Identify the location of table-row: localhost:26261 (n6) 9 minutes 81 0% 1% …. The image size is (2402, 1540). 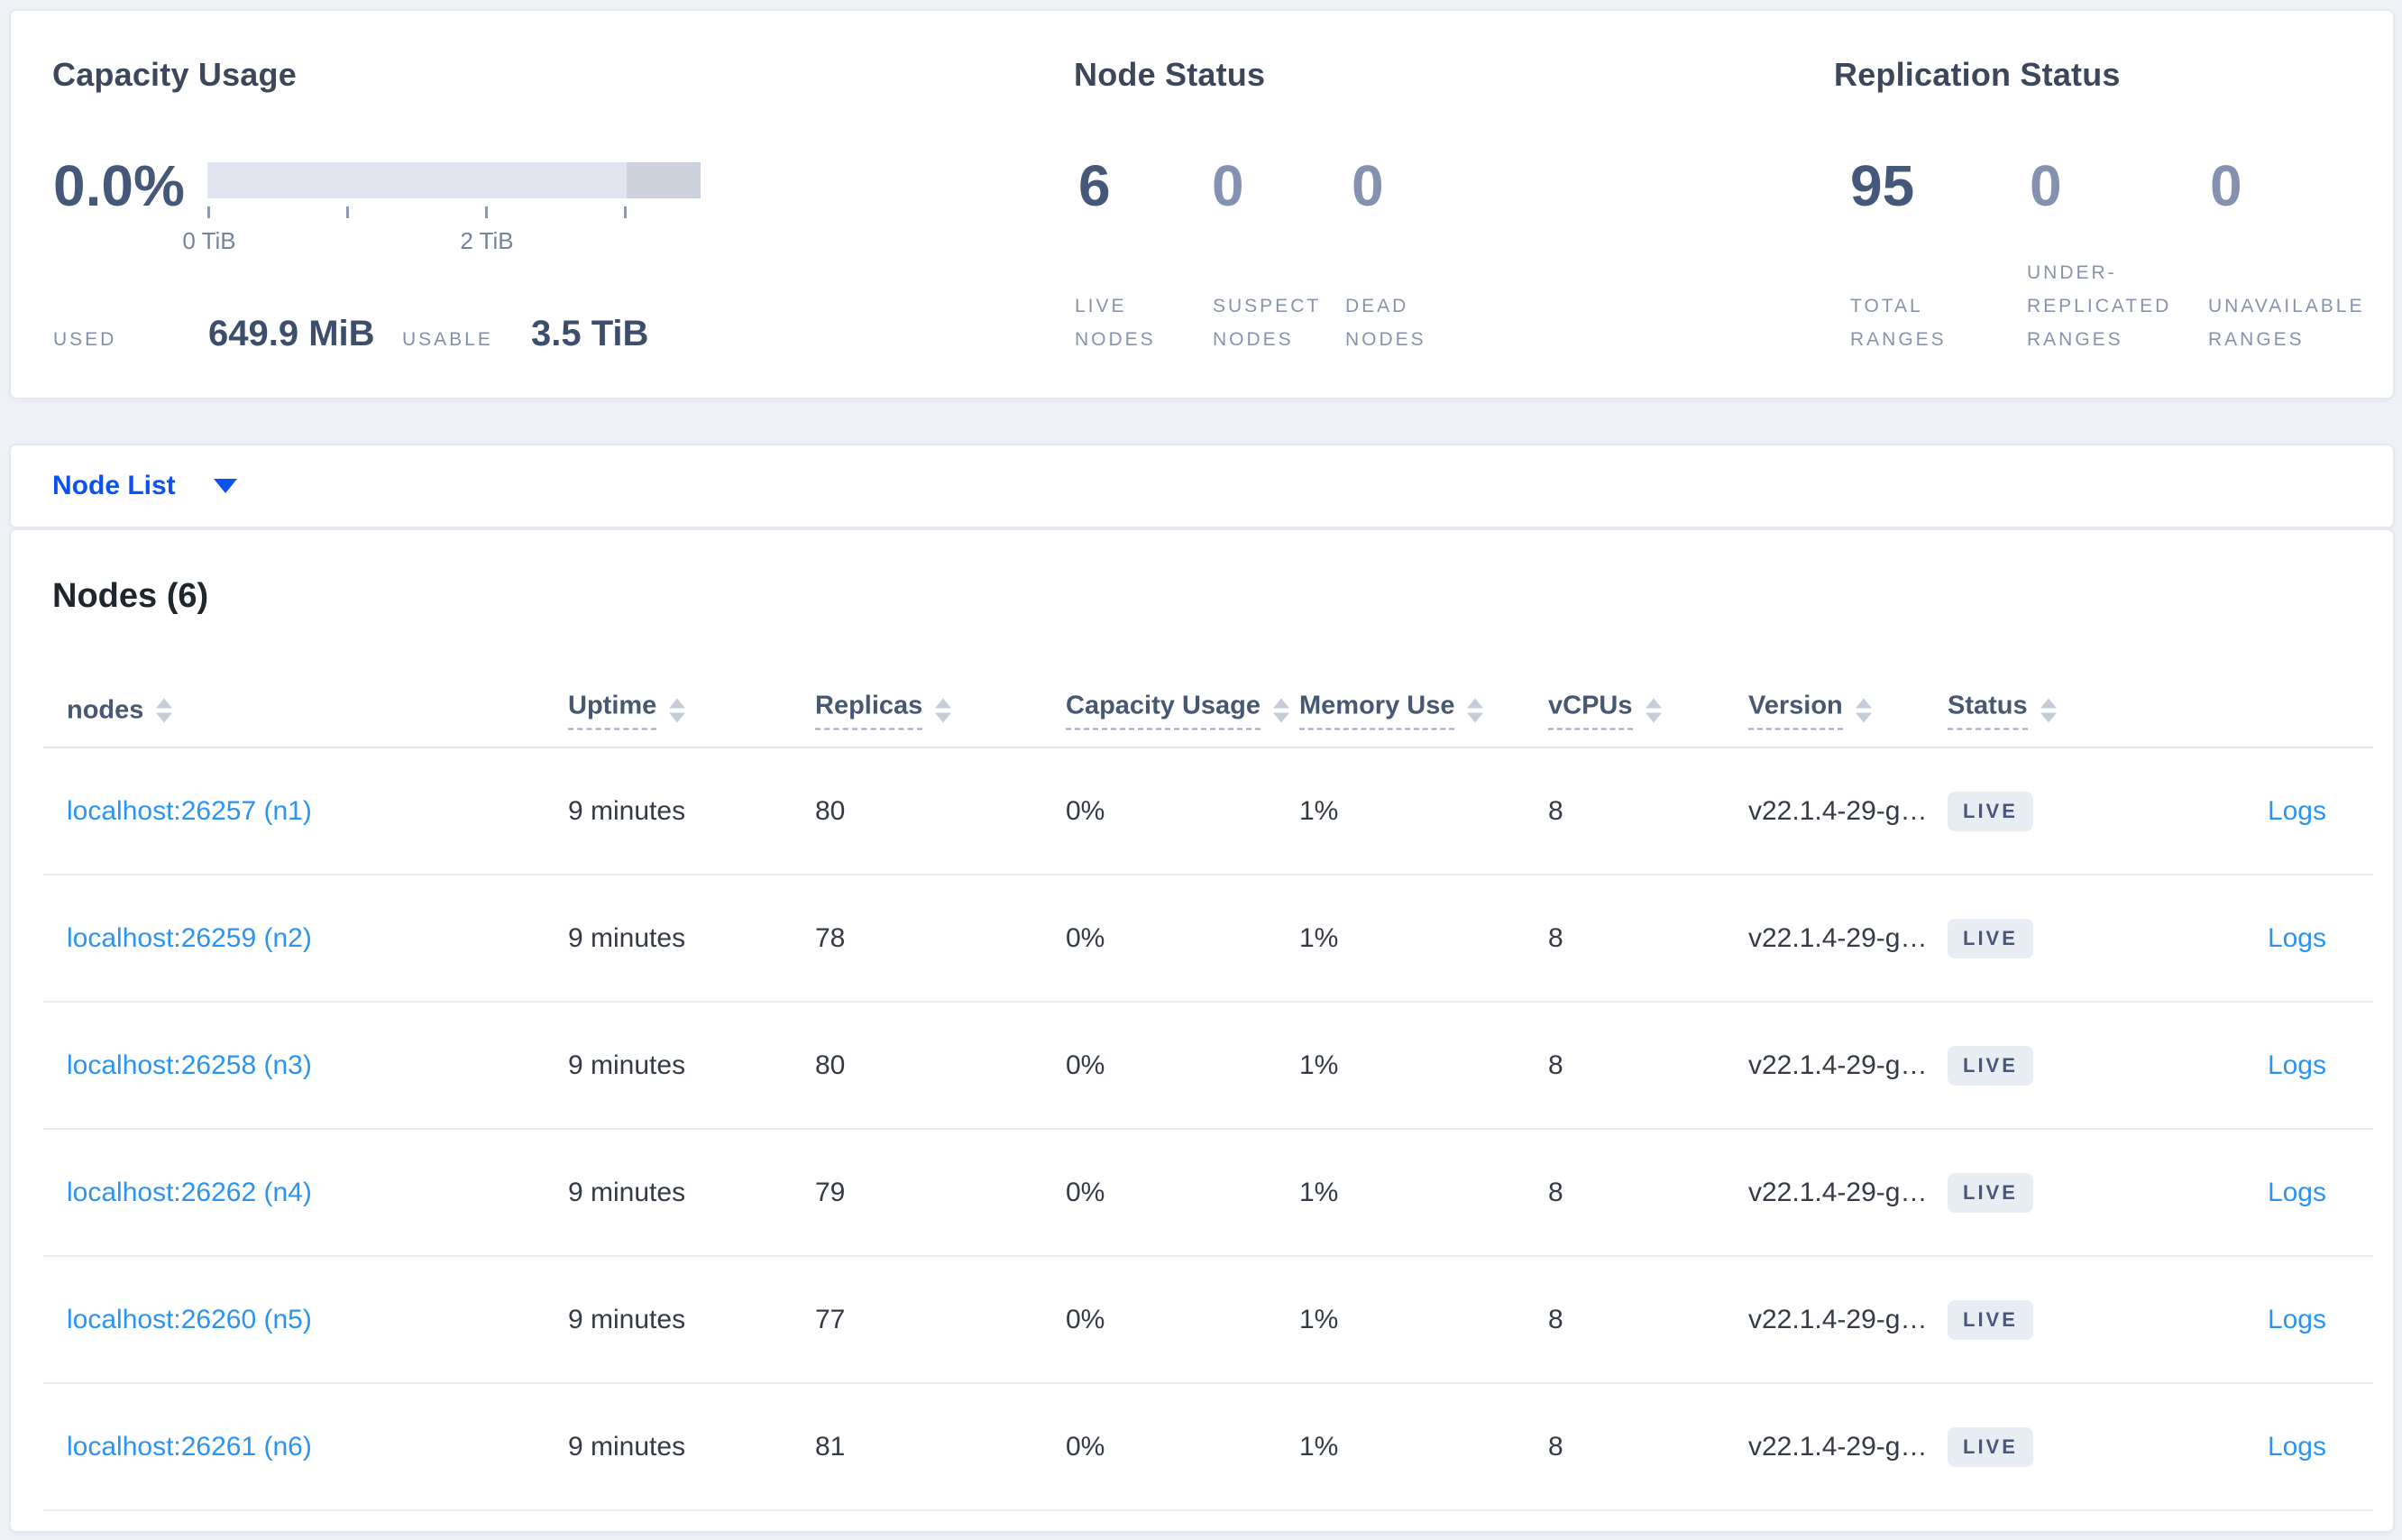
(1208, 1447).